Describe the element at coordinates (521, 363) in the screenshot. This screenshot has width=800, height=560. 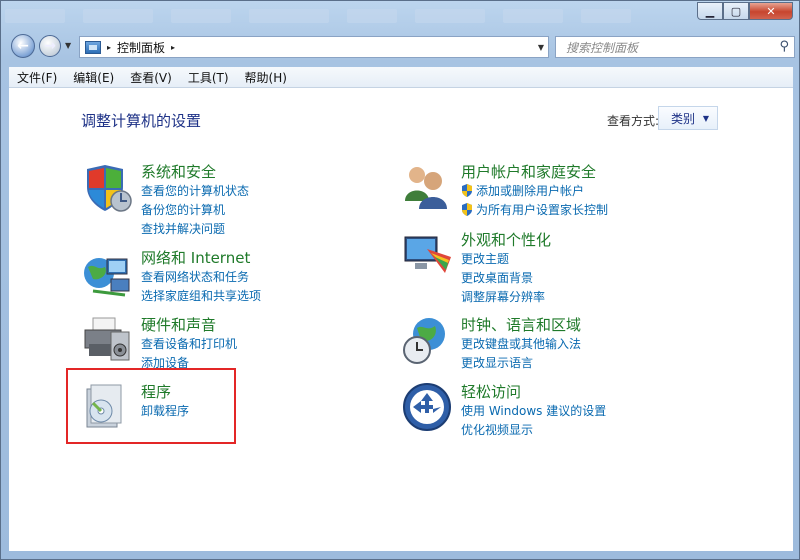
I see `link-change-display-language: 更改显示语言` at that location.